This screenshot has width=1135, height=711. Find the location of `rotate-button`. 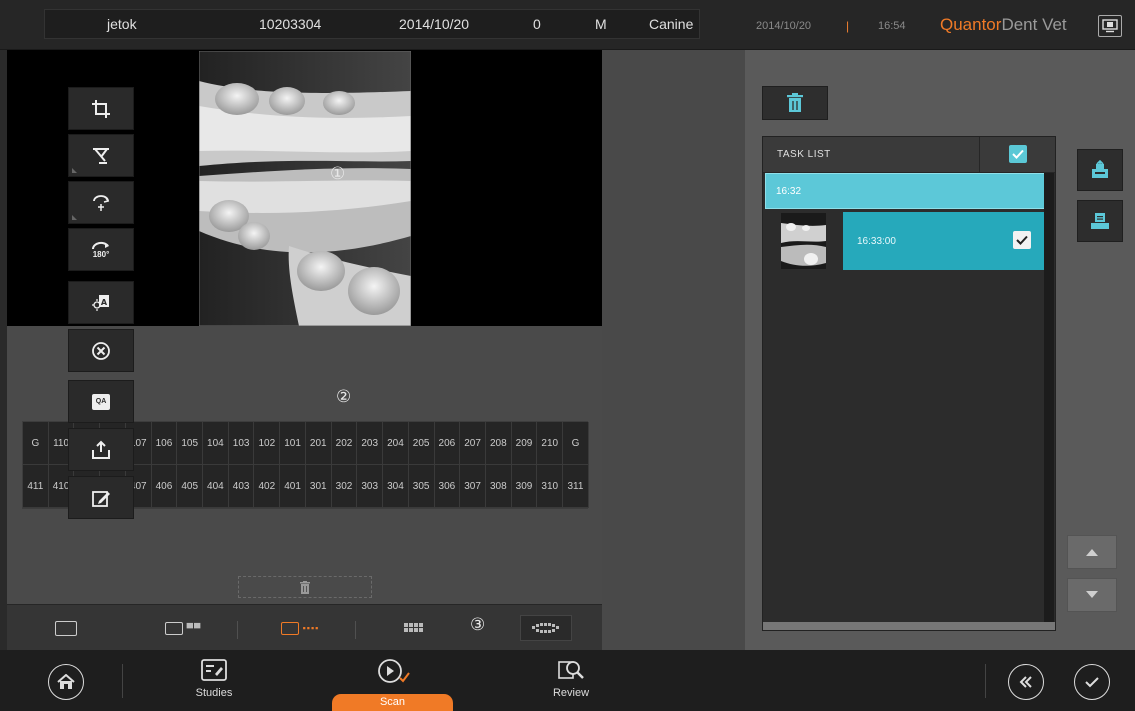

rotate-button is located at coordinates (101, 202).